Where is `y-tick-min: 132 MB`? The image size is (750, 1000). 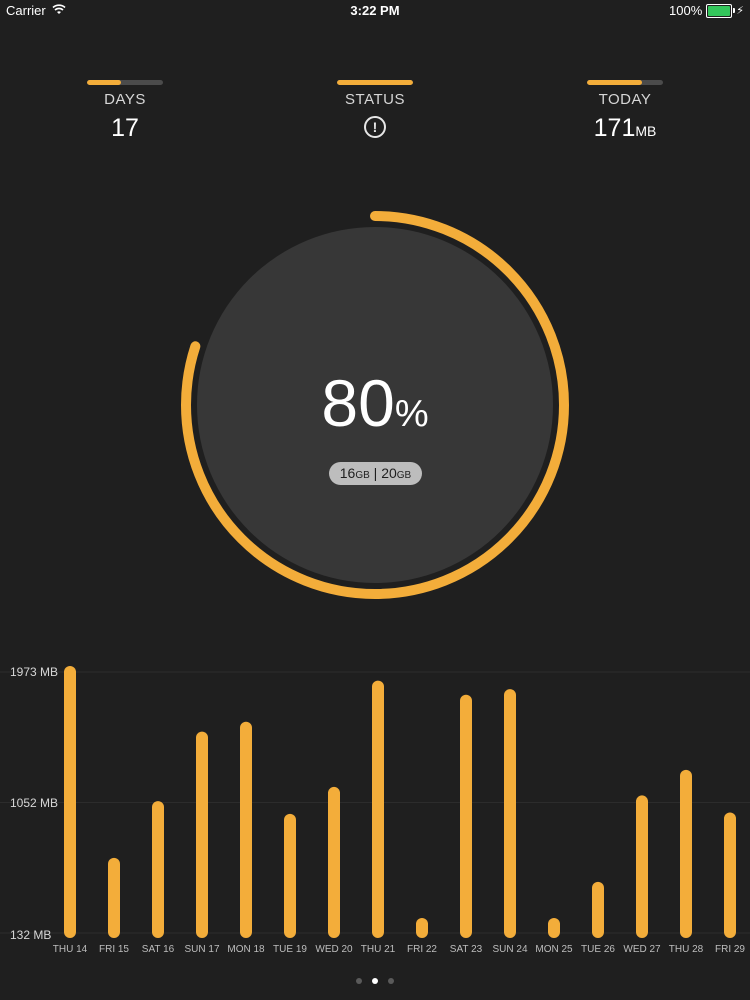 y-tick-min: 132 MB is located at coordinates (31, 935).